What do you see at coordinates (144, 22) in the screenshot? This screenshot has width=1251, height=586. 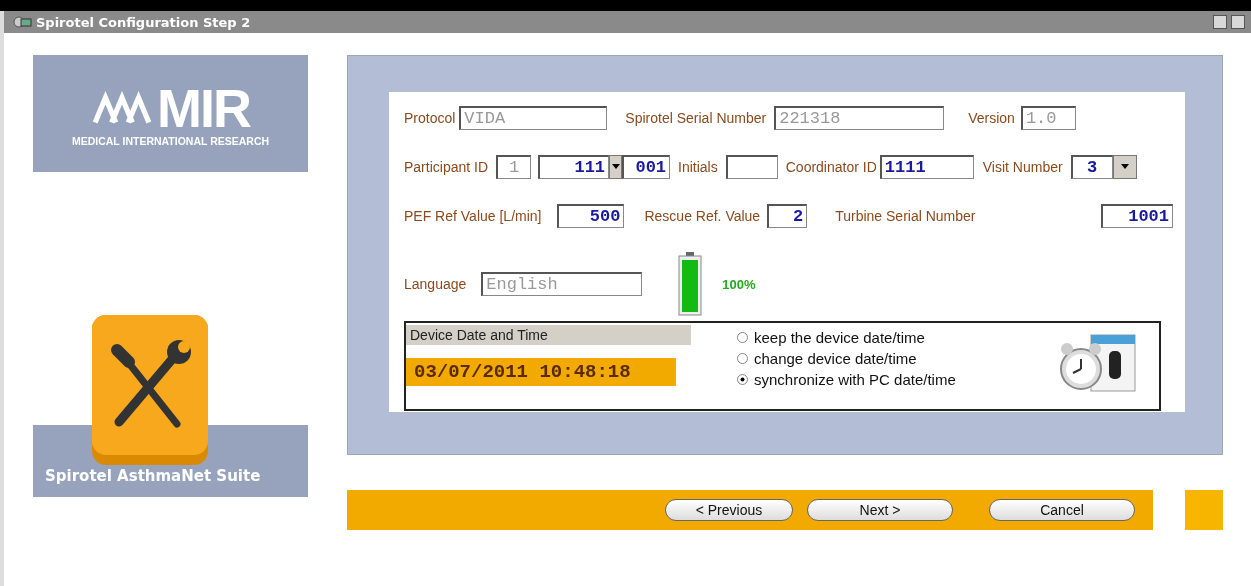 I see `window-title: Spirotel Configuration Step 2` at bounding box center [144, 22].